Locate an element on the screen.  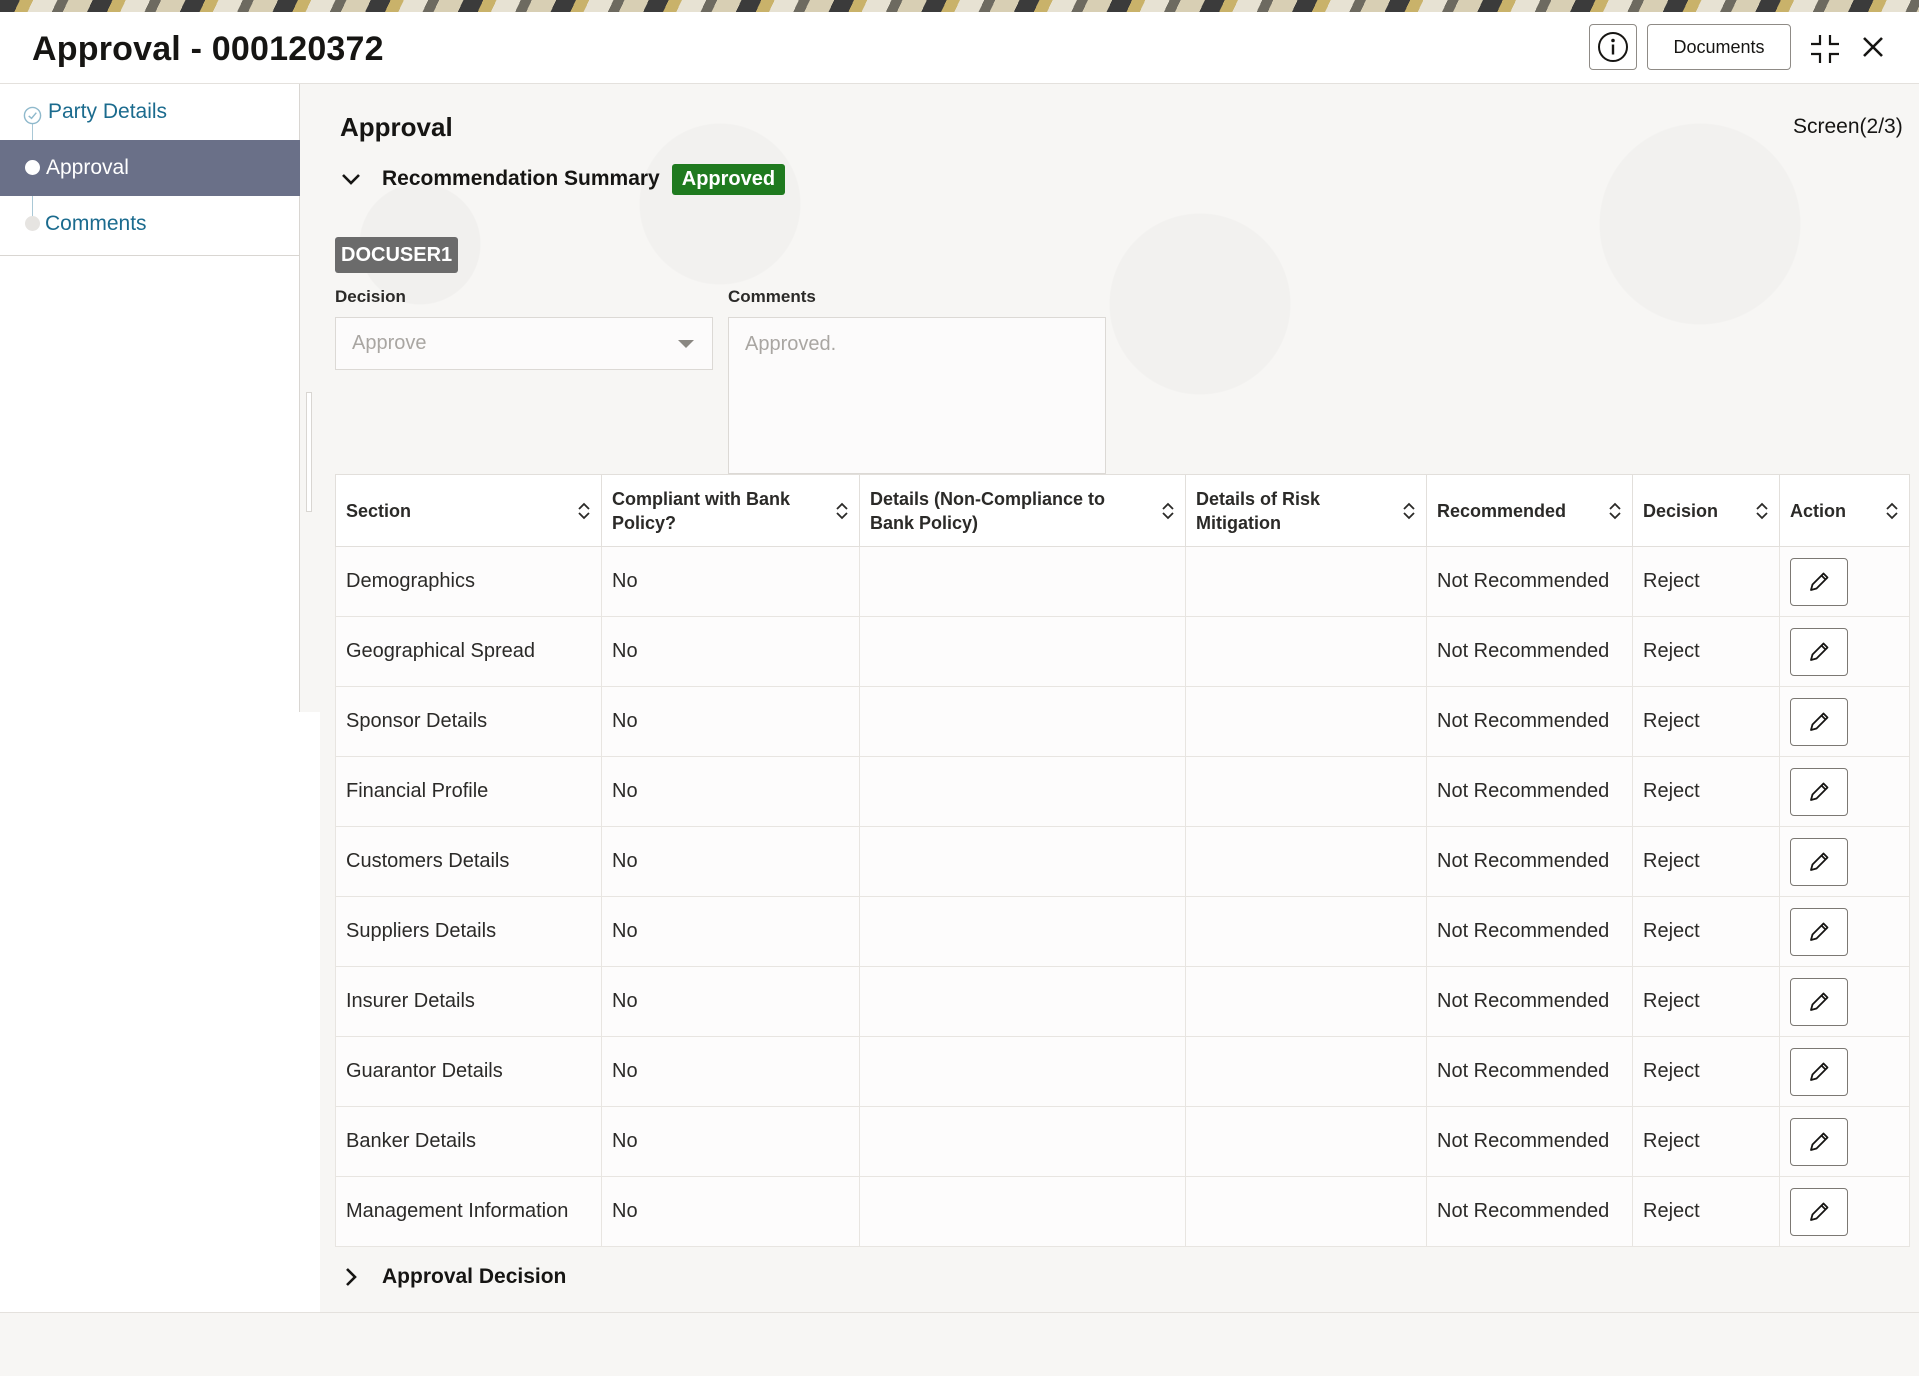
recommendation-summary-toggle: Recommendation Summary Approved is located at coordinates (563, 179).